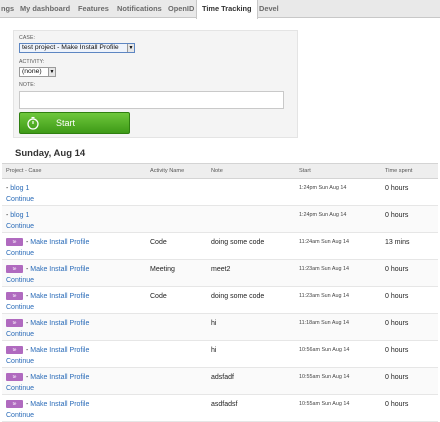 This screenshot has width=440, height=422. I want to click on time-spent-cell: 13 mins, so click(409, 246).